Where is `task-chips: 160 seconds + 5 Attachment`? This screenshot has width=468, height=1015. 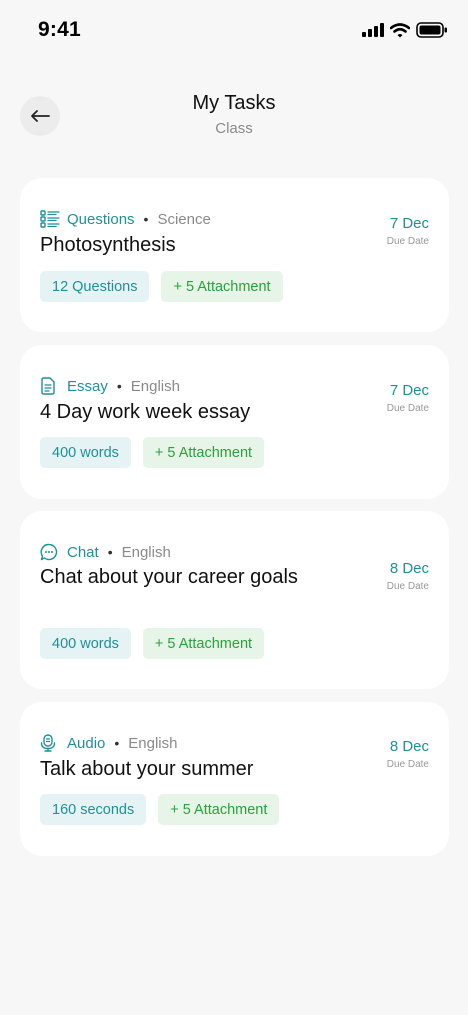 task-chips: 160 seconds + 5 Attachment is located at coordinates (160, 809).